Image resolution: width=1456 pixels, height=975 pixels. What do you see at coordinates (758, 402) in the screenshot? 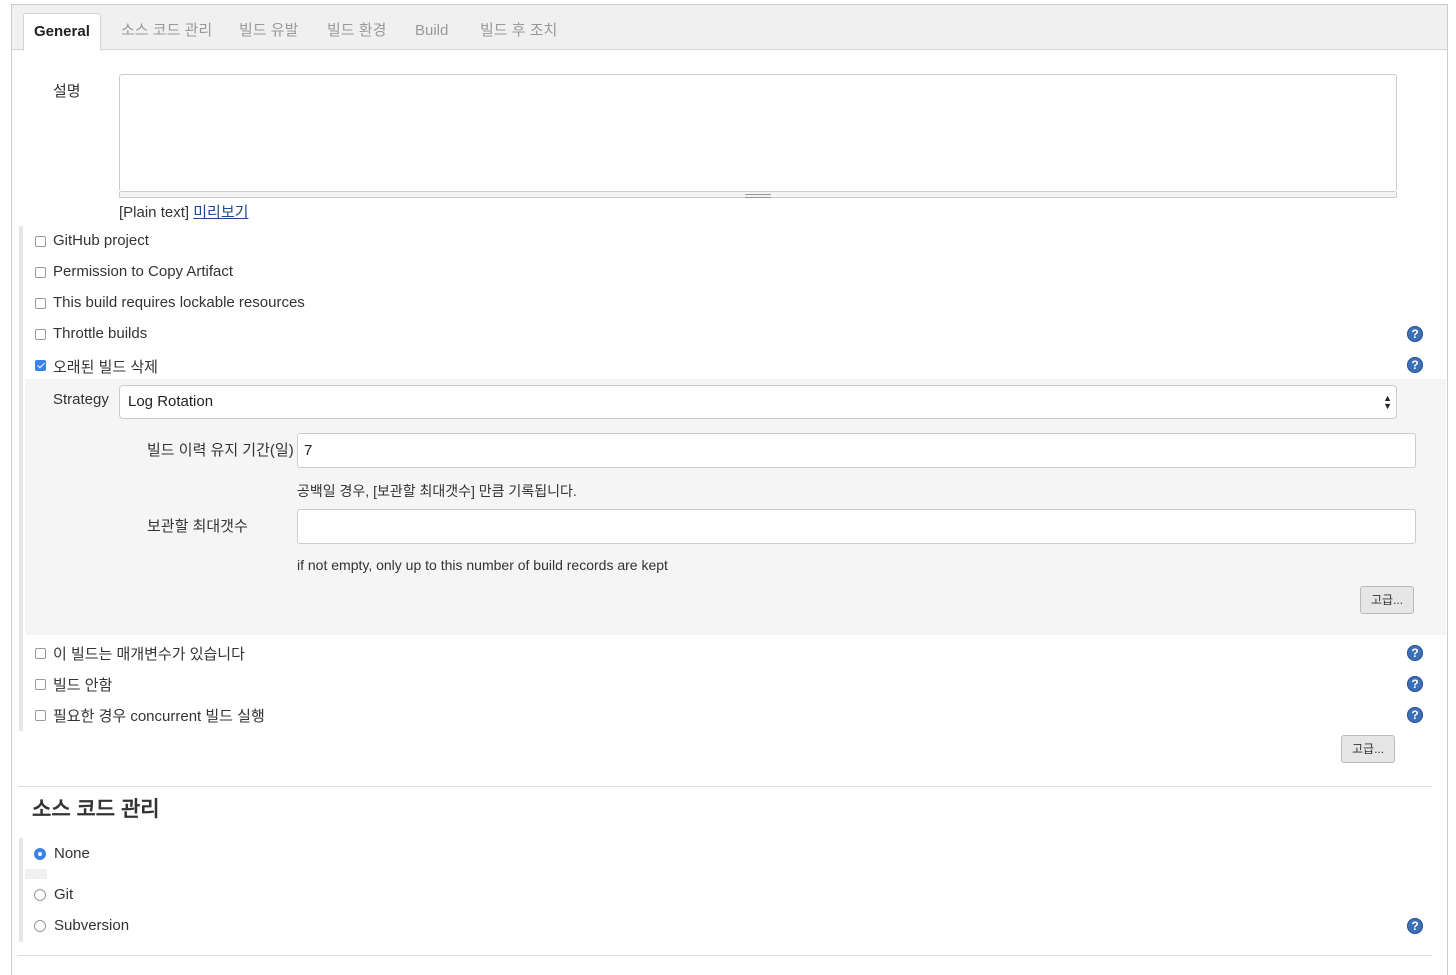
I see `strategy-select: Log Rotation ▲ ▼` at bounding box center [758, 402].